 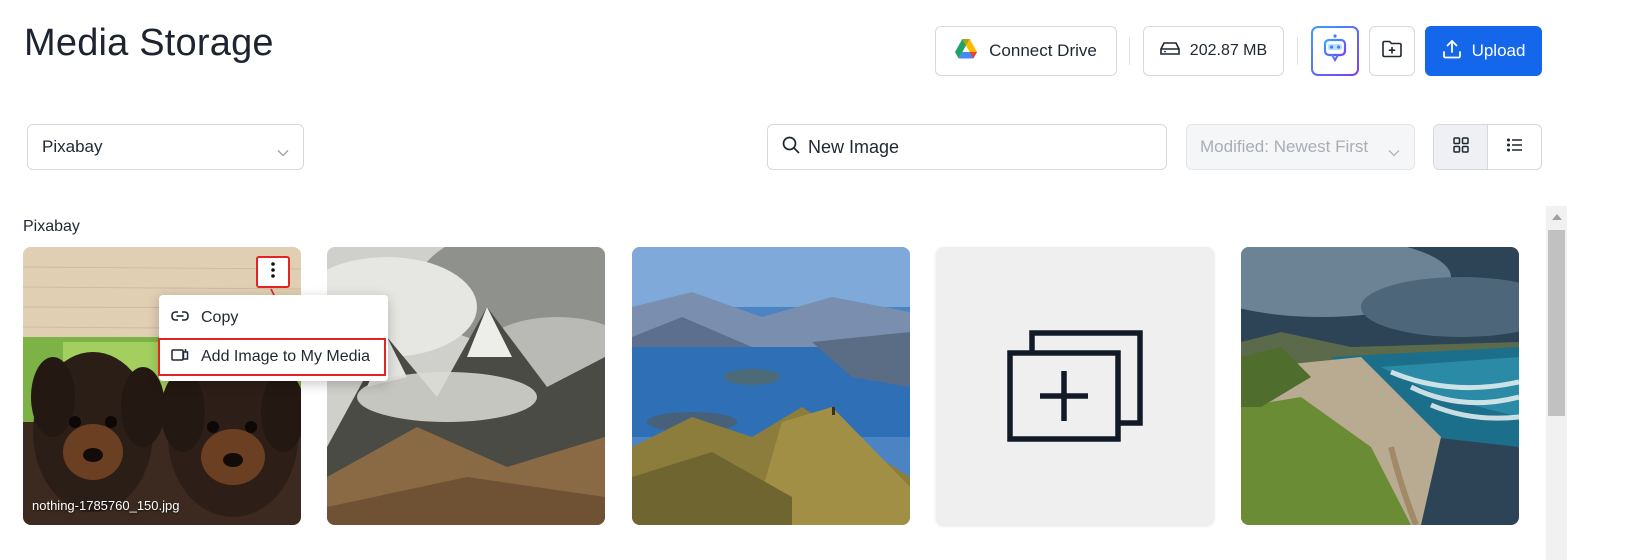 I want to click on scroll-up-arrow-icon, so click(x=1557, y=217).